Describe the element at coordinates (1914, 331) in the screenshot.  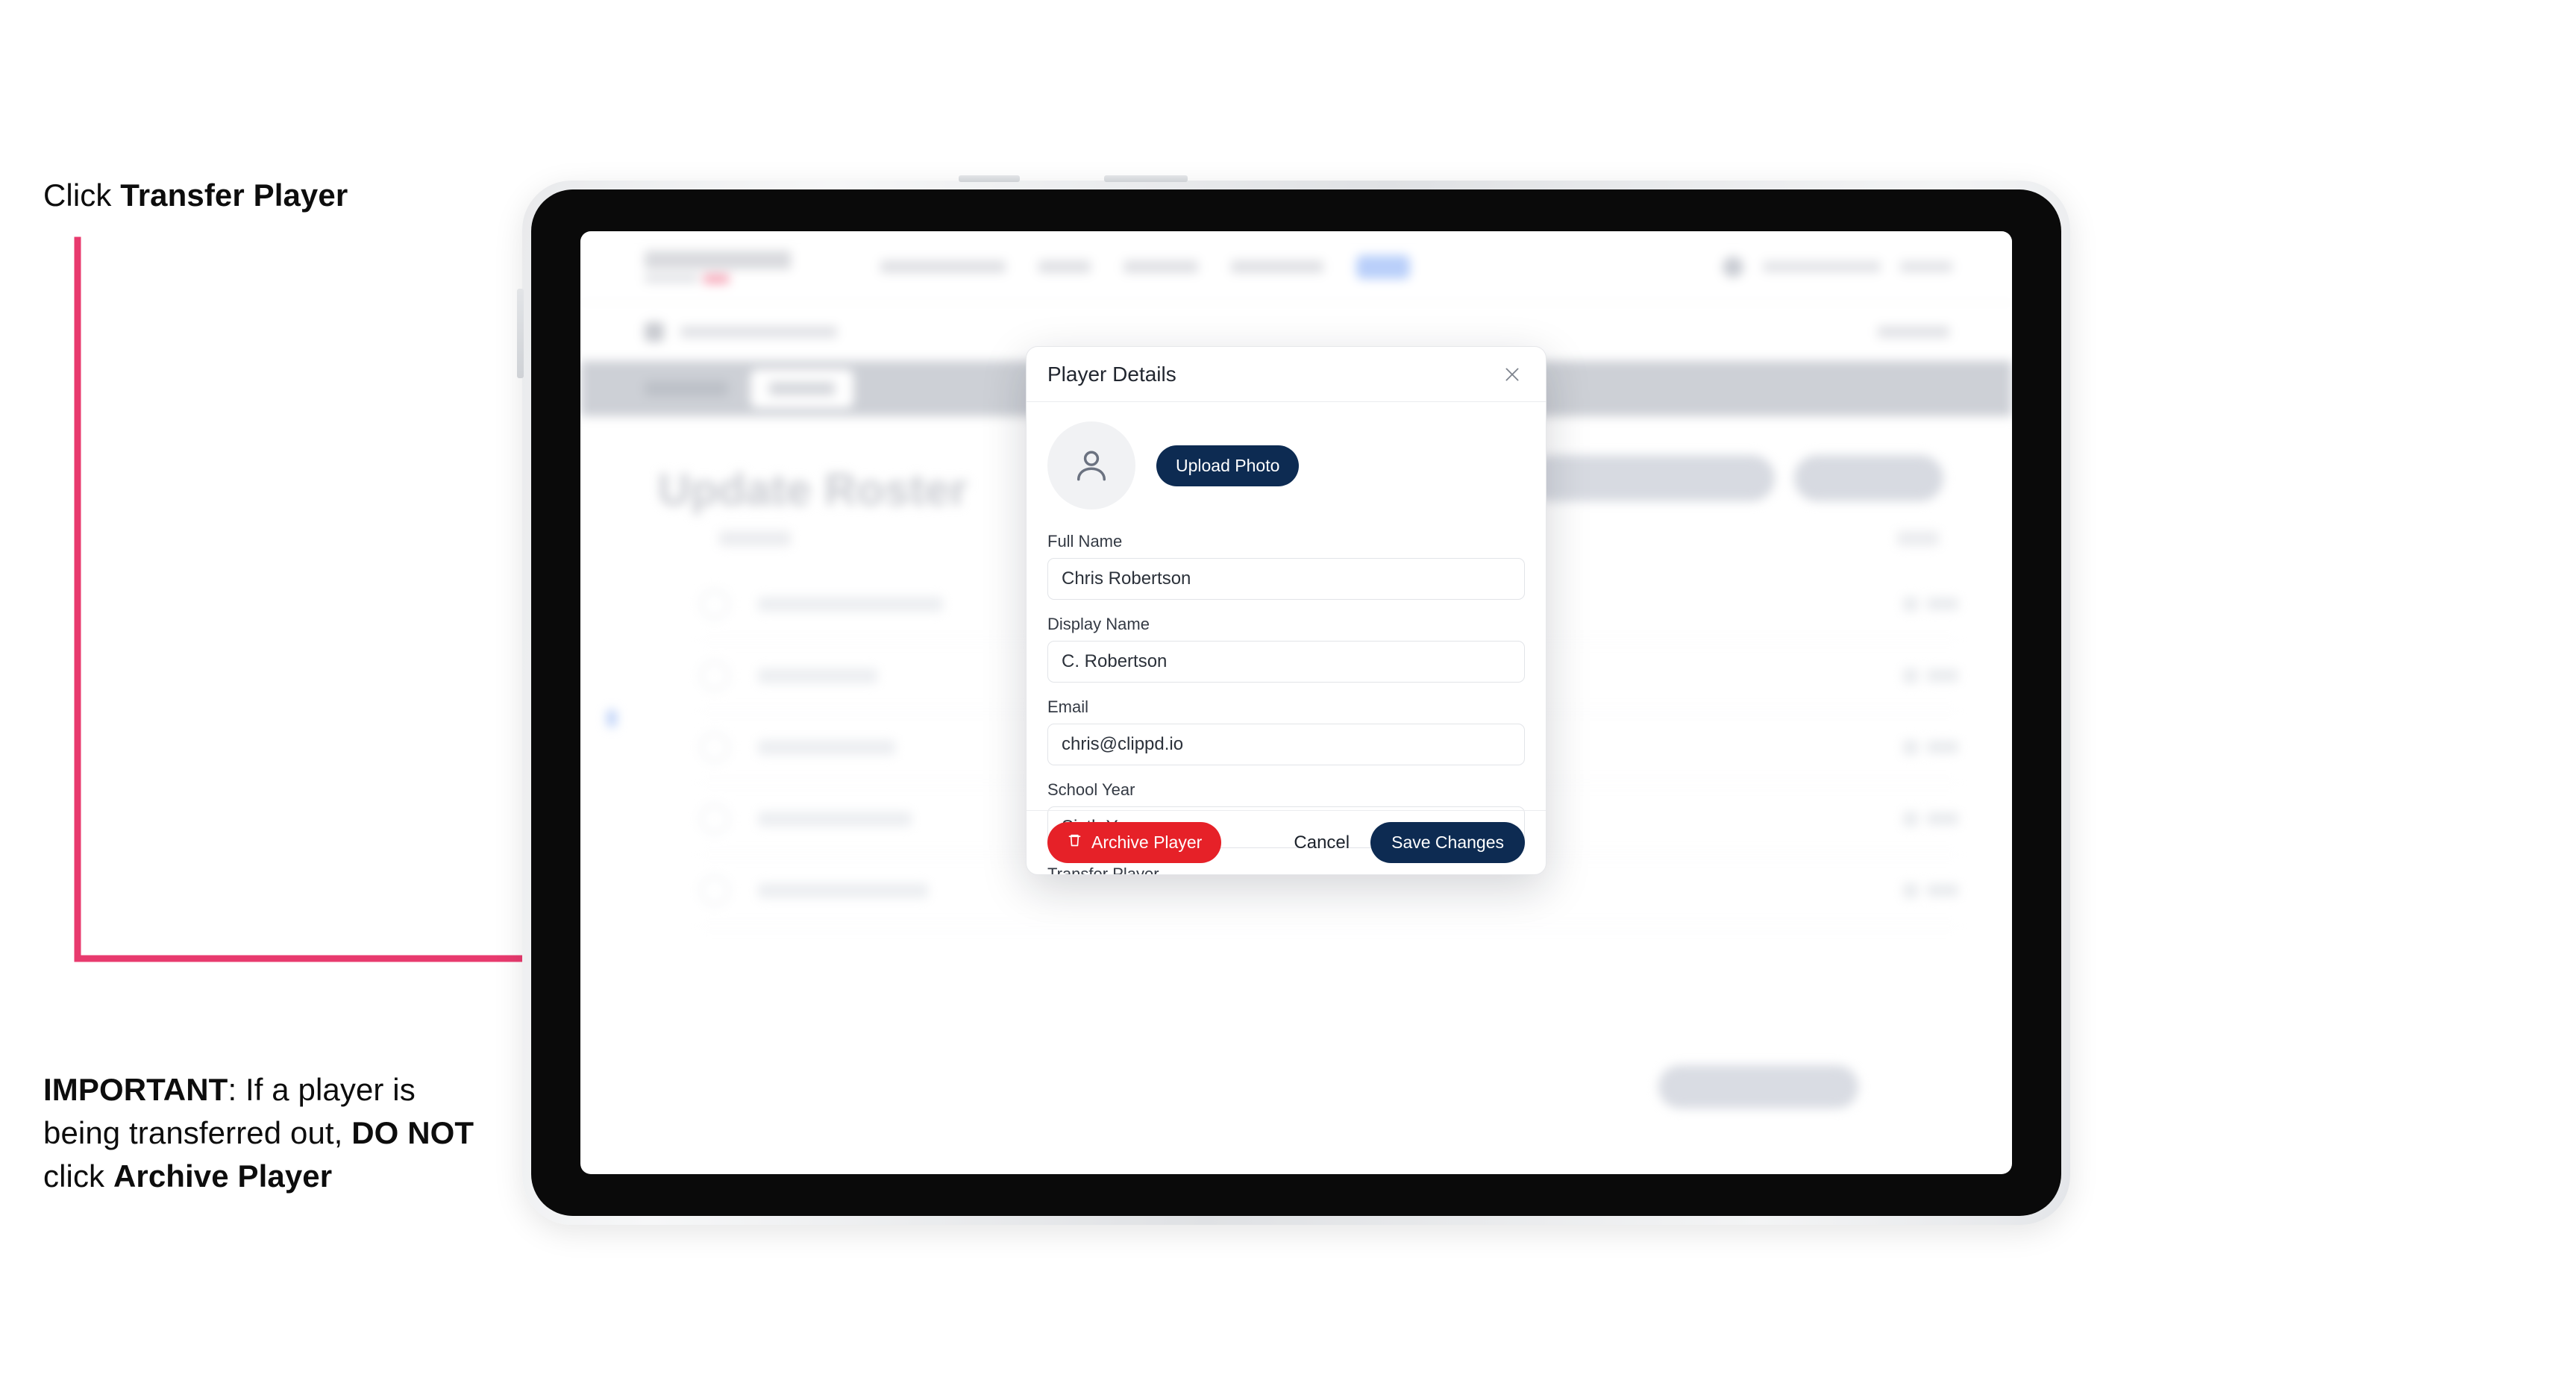
I see `breadcrumb-action` at that location.